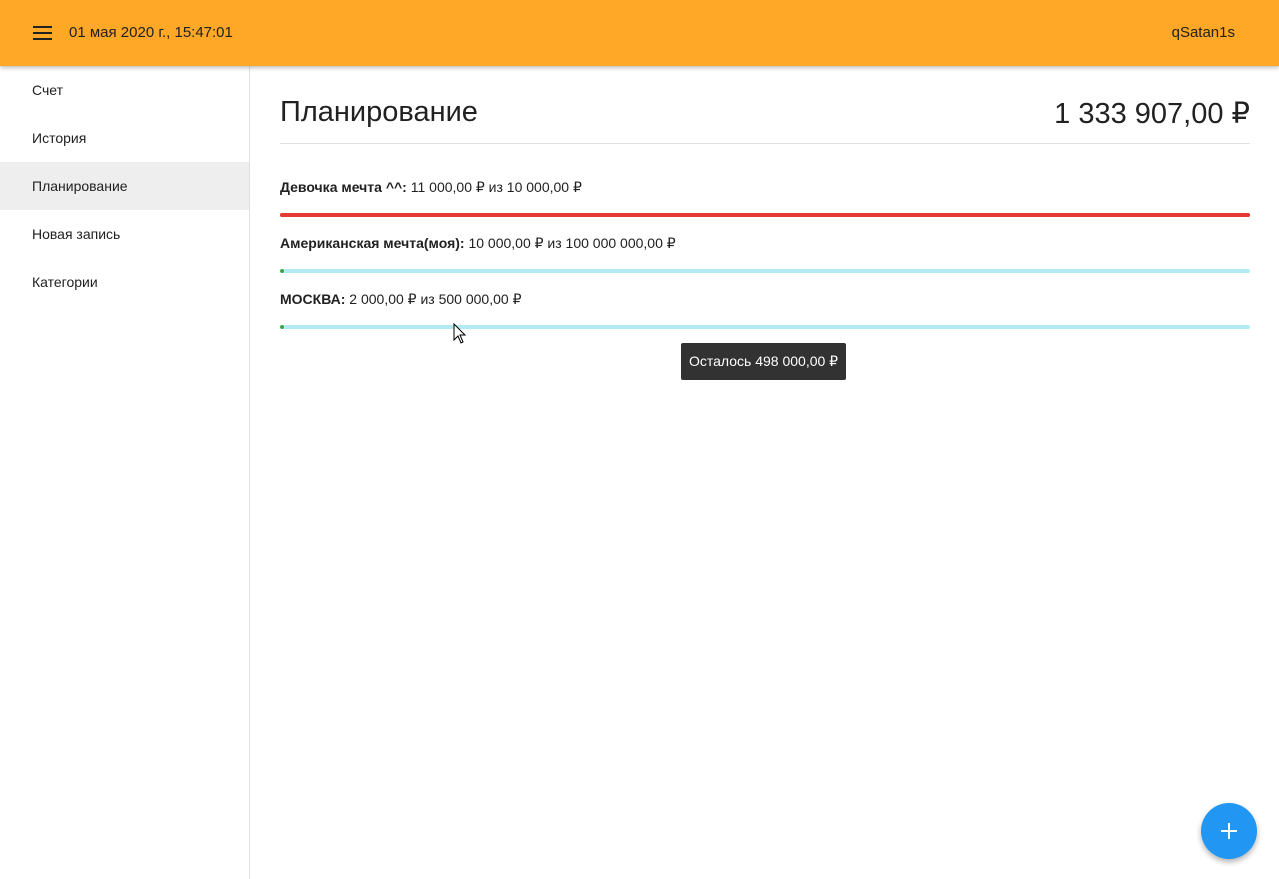 This screenshot has width=1279, height=879. Describe the element at coordinates (572, 243) in the screenshot. I see `plan-amounts: 10 000,00 ₽ из 100 000 000,00 ₽` at that location.